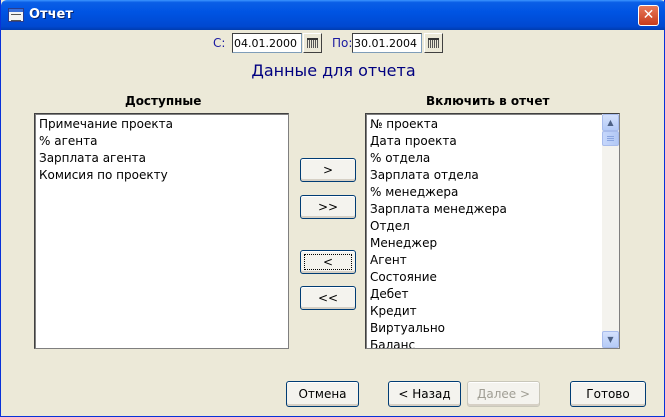 The height and width of the screenshot is (417, 665). What do you see at coordinates (328, 207) in the screenshot?
I see `add-all-button: >>` at bounding box center [328, 207].